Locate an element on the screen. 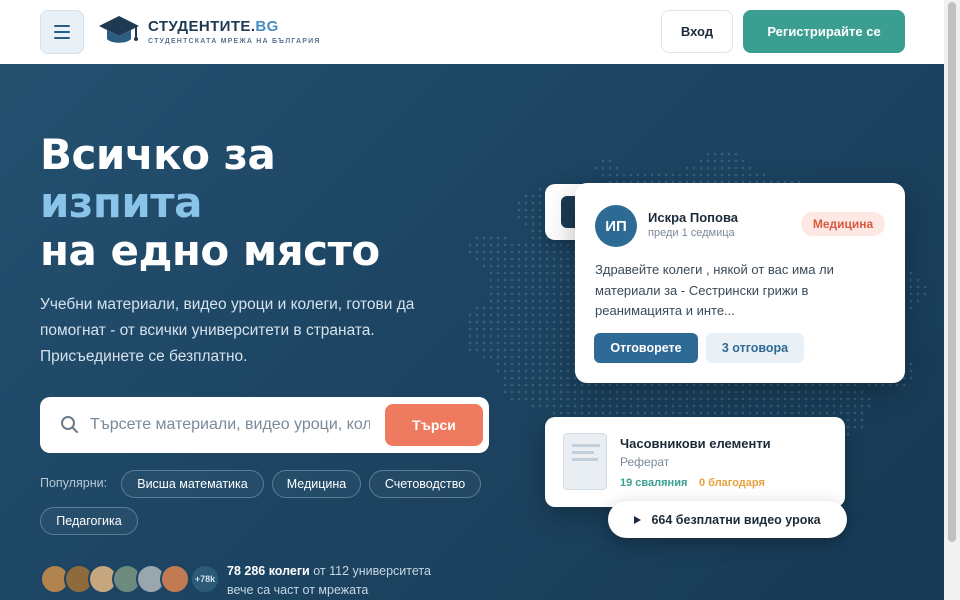  hero-title-highlight: изпита is located at coordinates (121, 202).